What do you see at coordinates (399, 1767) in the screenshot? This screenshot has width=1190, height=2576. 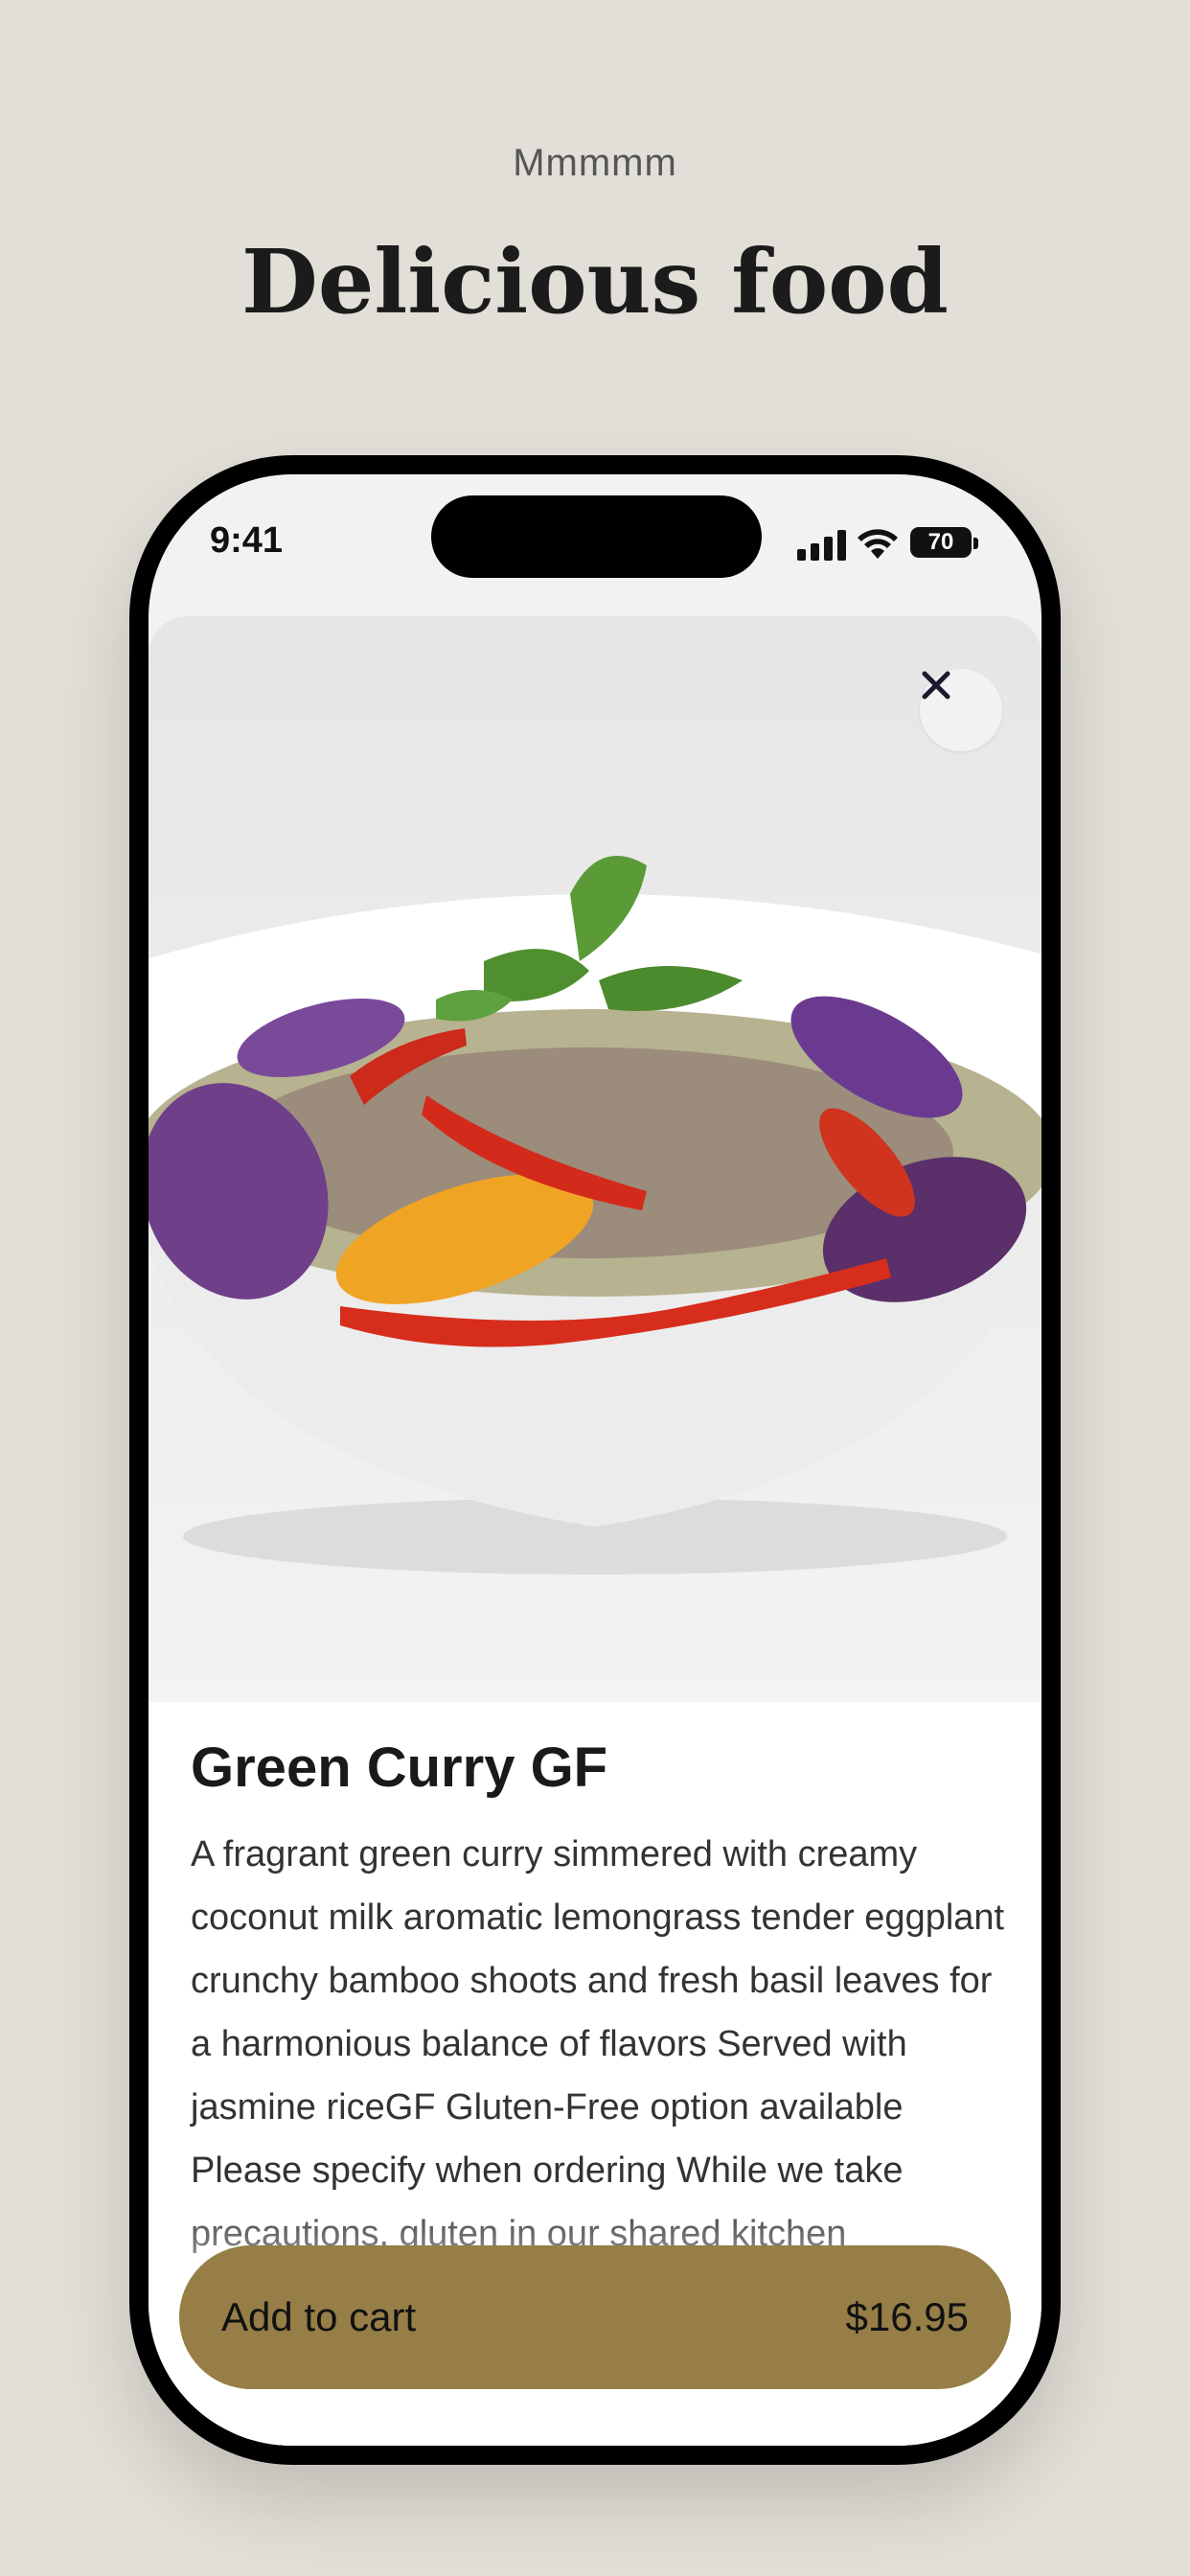 I see `product-title: Green Curry GF` at bounding box center [399, 1767].